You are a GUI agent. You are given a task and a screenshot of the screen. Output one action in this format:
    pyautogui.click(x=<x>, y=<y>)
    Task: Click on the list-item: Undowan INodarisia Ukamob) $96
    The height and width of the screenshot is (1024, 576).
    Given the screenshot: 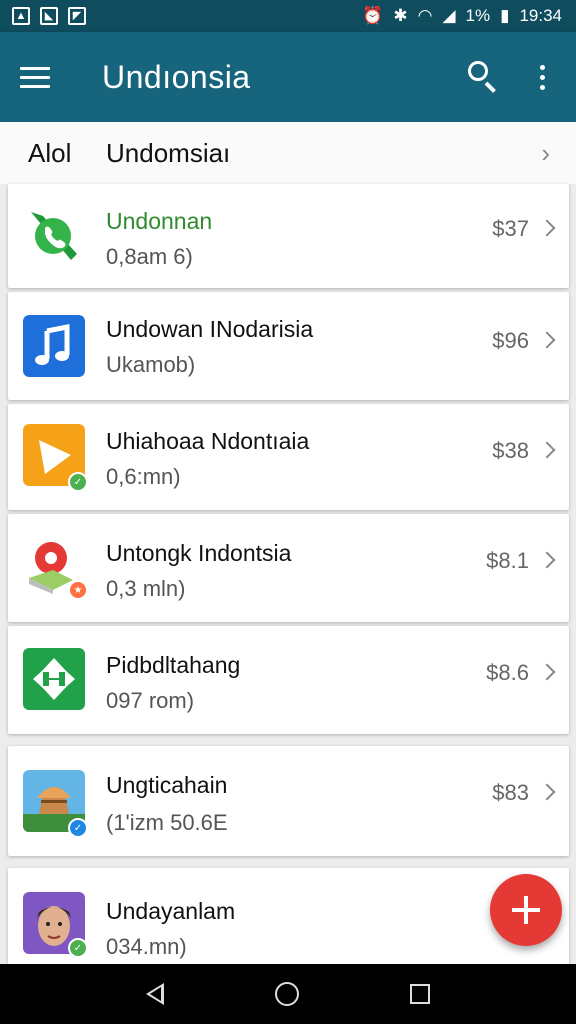 What is the action you would take?
    pyautogui.click(x=288, y=346)
    